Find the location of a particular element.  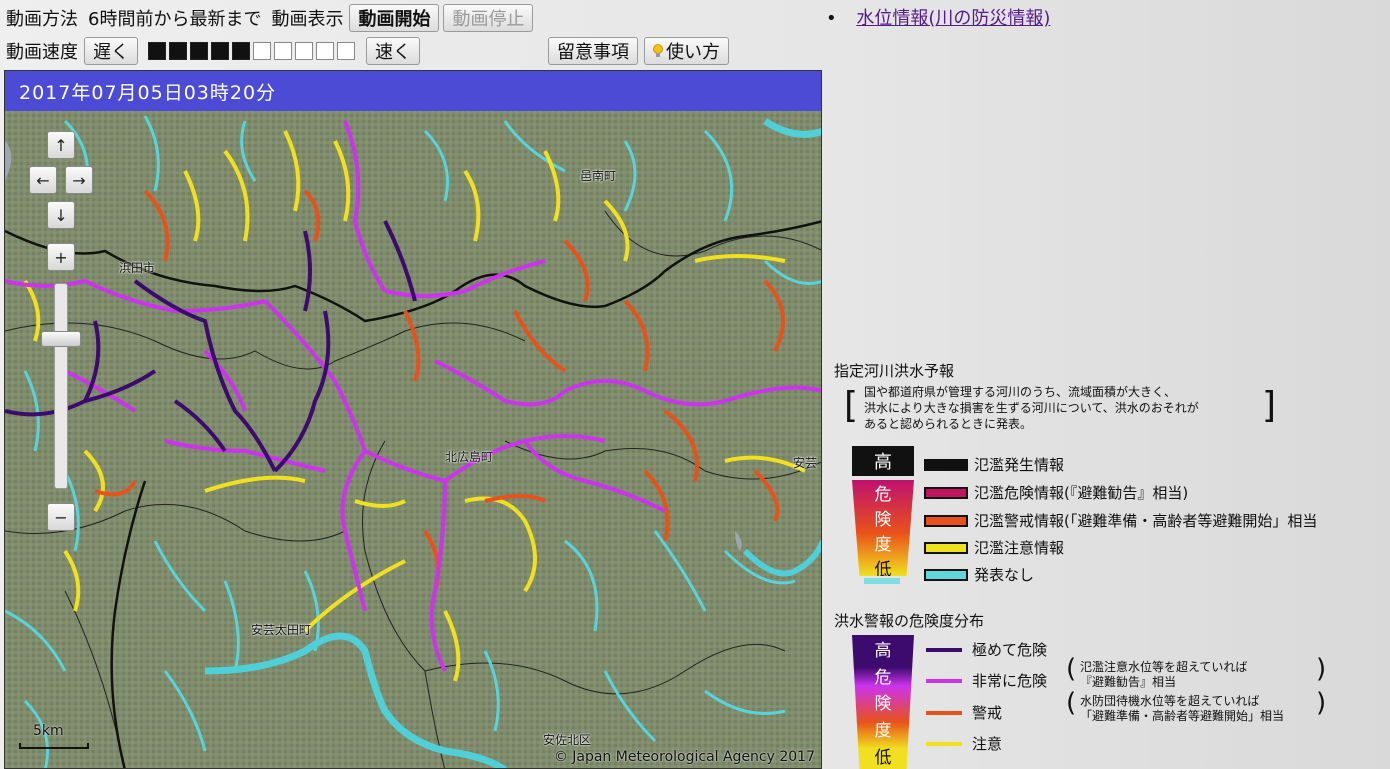

notes-button: 留意事項 is located at coordinates (593, 51).